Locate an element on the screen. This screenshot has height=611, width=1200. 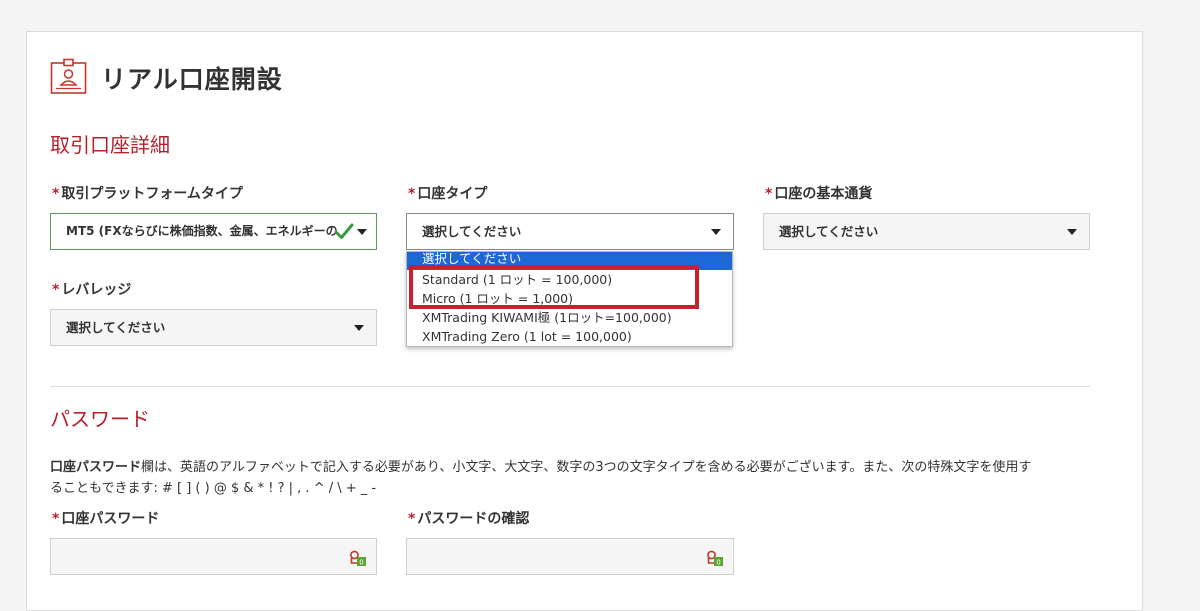
base-currency-select-value: 選択してください is located at coordinates (829, 231).